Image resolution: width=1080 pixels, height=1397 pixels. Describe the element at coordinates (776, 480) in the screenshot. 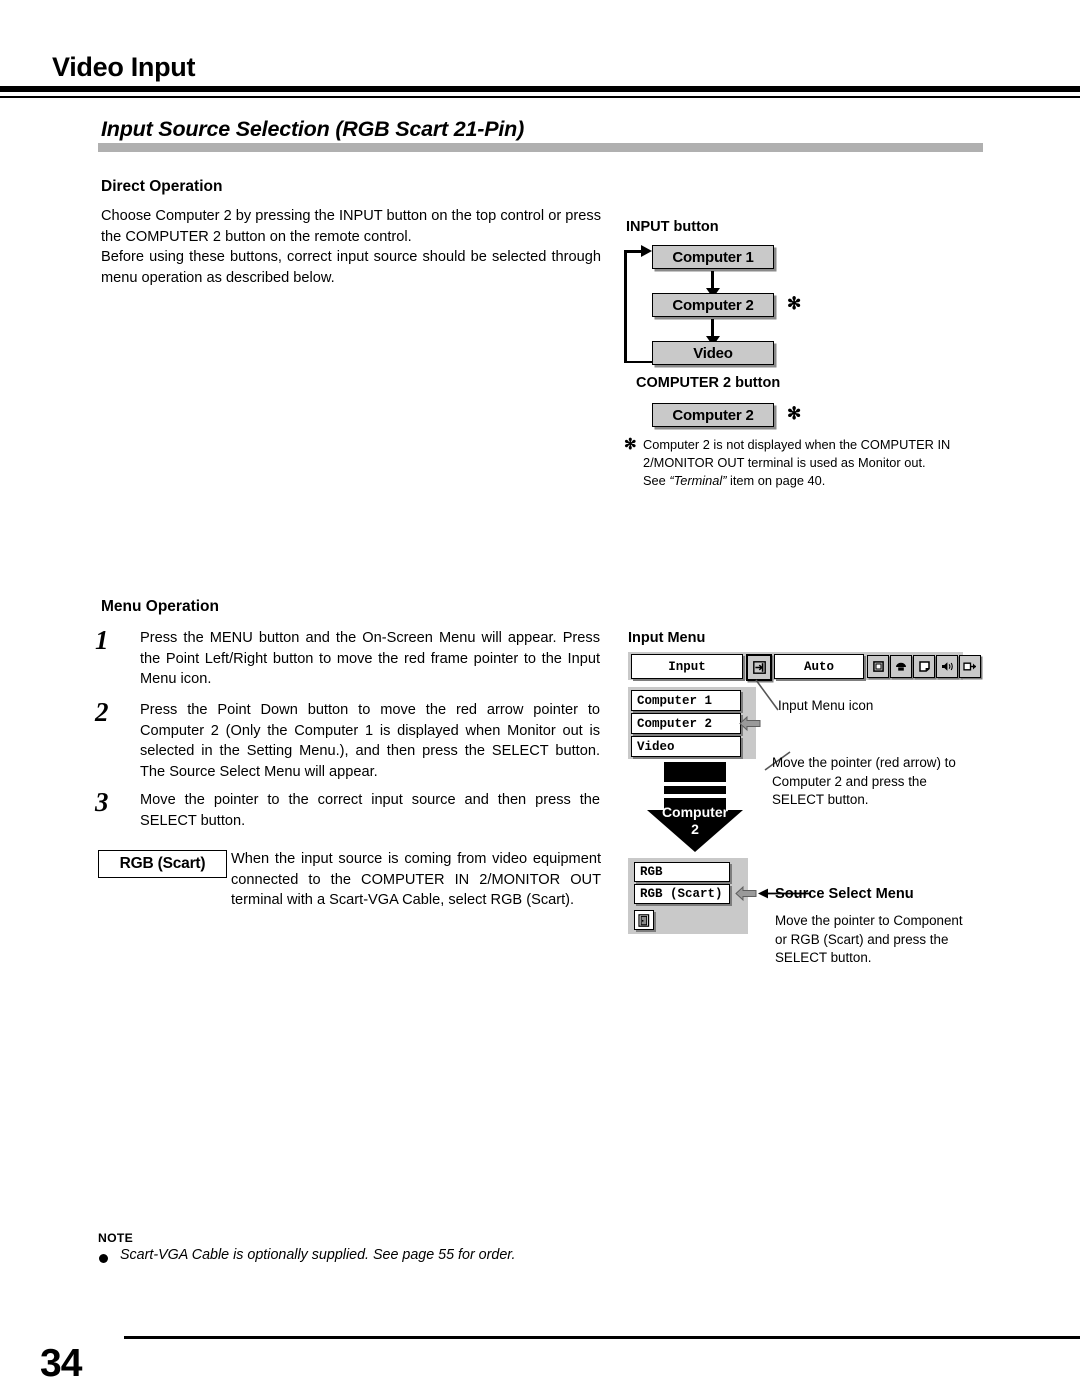

I see `footnote-line-3-post: item on page 40.` at that location.